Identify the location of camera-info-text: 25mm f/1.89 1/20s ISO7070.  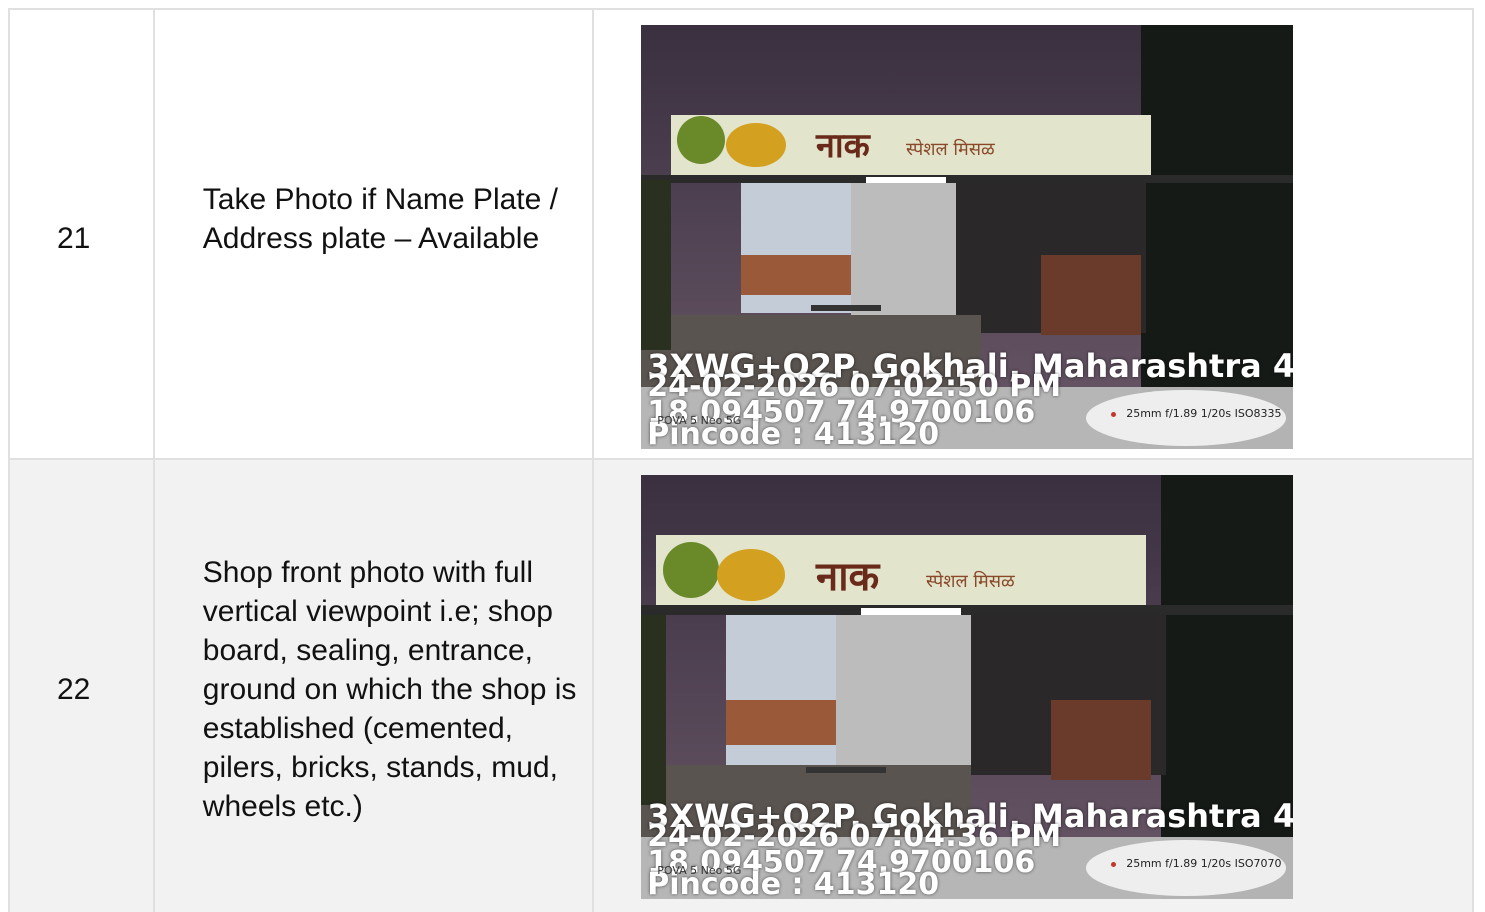
(1204, 863).